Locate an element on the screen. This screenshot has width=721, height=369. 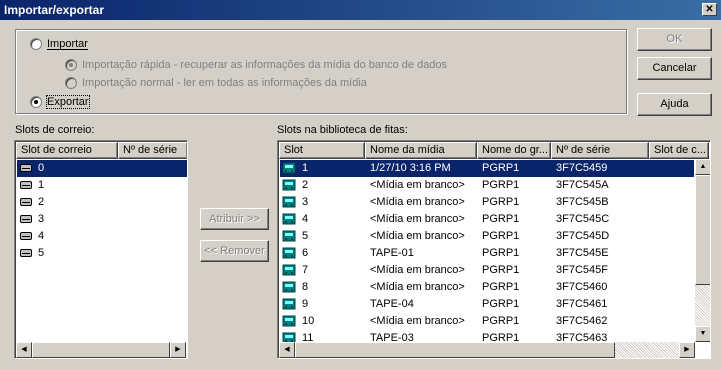
import-radio: Importar is located at coordinates (59, 44).